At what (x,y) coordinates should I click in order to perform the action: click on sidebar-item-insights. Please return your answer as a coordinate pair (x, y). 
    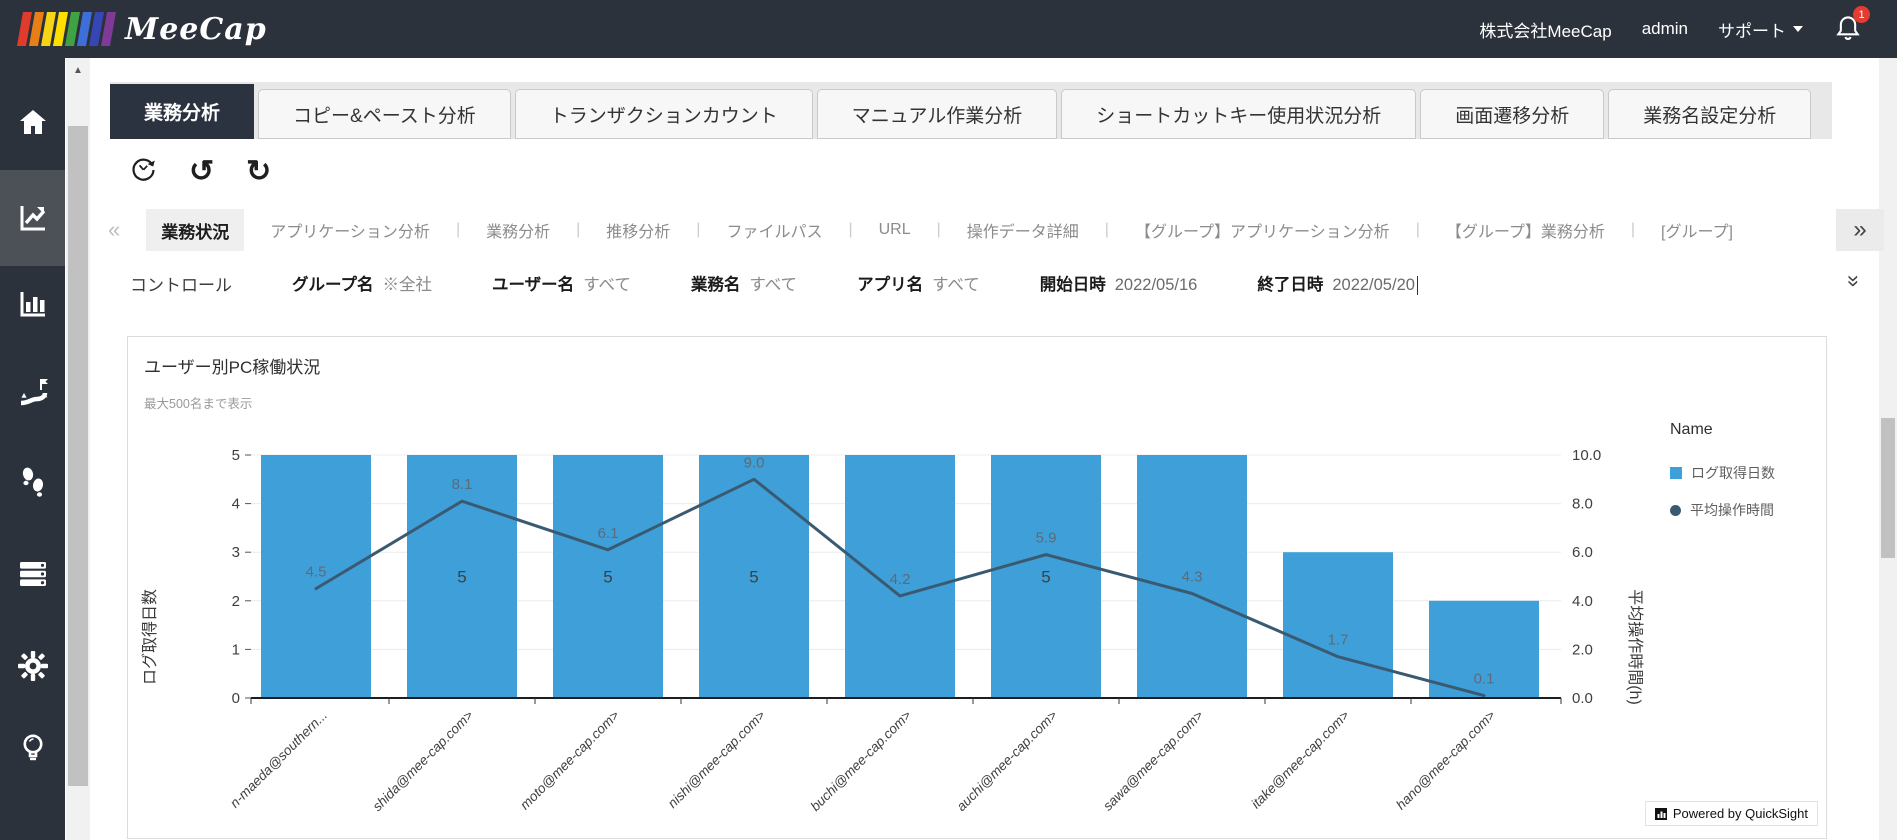
    Looking at the image, I should click on (32, 749).